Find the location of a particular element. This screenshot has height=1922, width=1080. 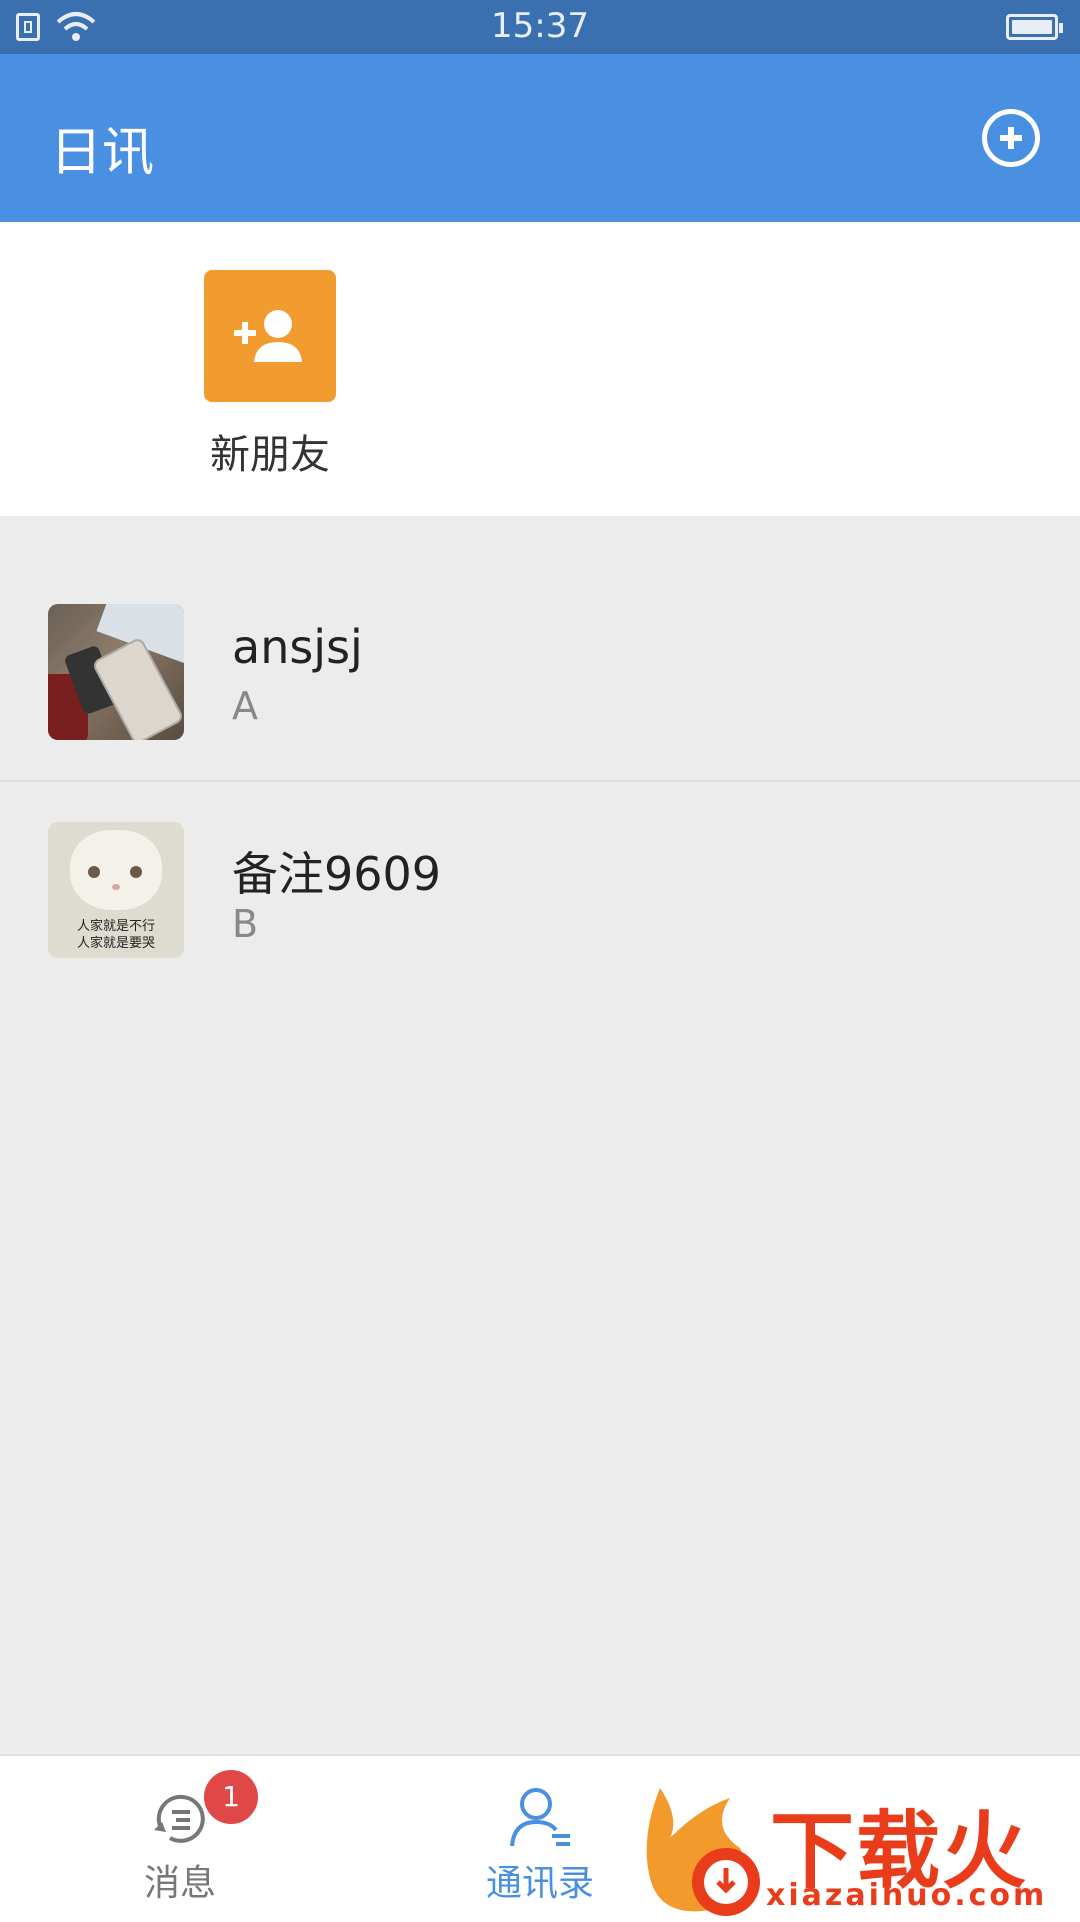

watermark: 下载火 xiazaihuo.com is located at coordinates (860, 1849).